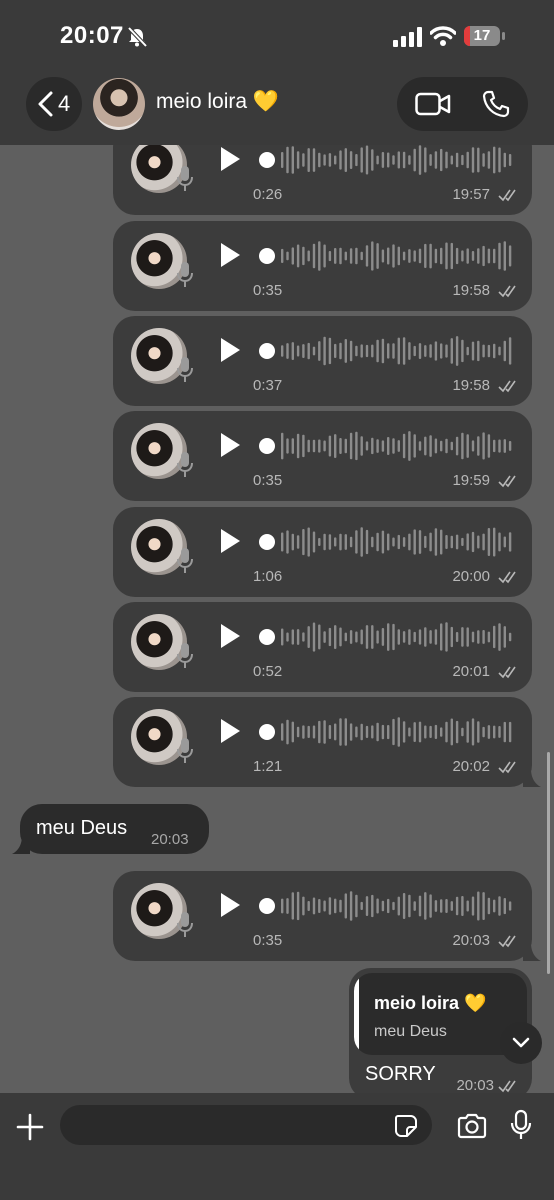 The image size is (554, 1200). I want to click on voice-duration: 0:37, so click(268, 385).